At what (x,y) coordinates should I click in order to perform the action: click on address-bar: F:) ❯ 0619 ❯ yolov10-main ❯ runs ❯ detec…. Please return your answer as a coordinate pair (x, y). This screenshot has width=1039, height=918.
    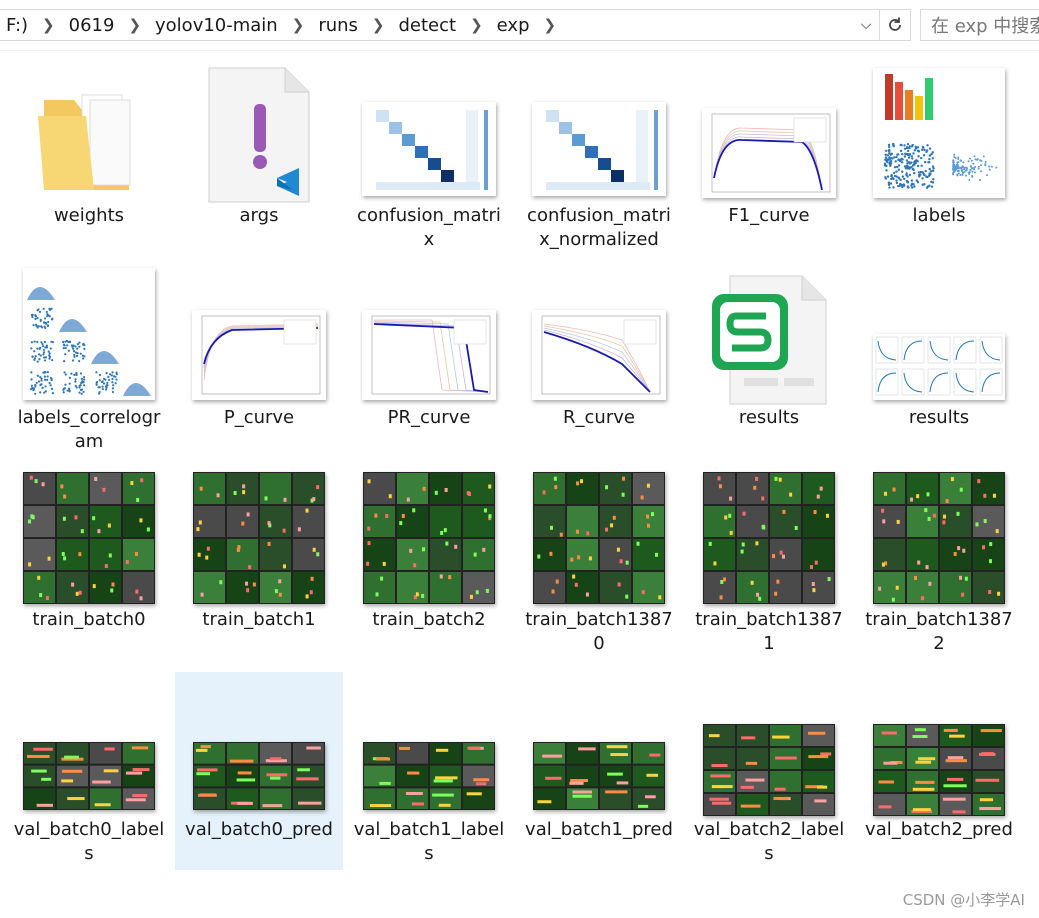
    Looking at the image, I should click on (455, 25).